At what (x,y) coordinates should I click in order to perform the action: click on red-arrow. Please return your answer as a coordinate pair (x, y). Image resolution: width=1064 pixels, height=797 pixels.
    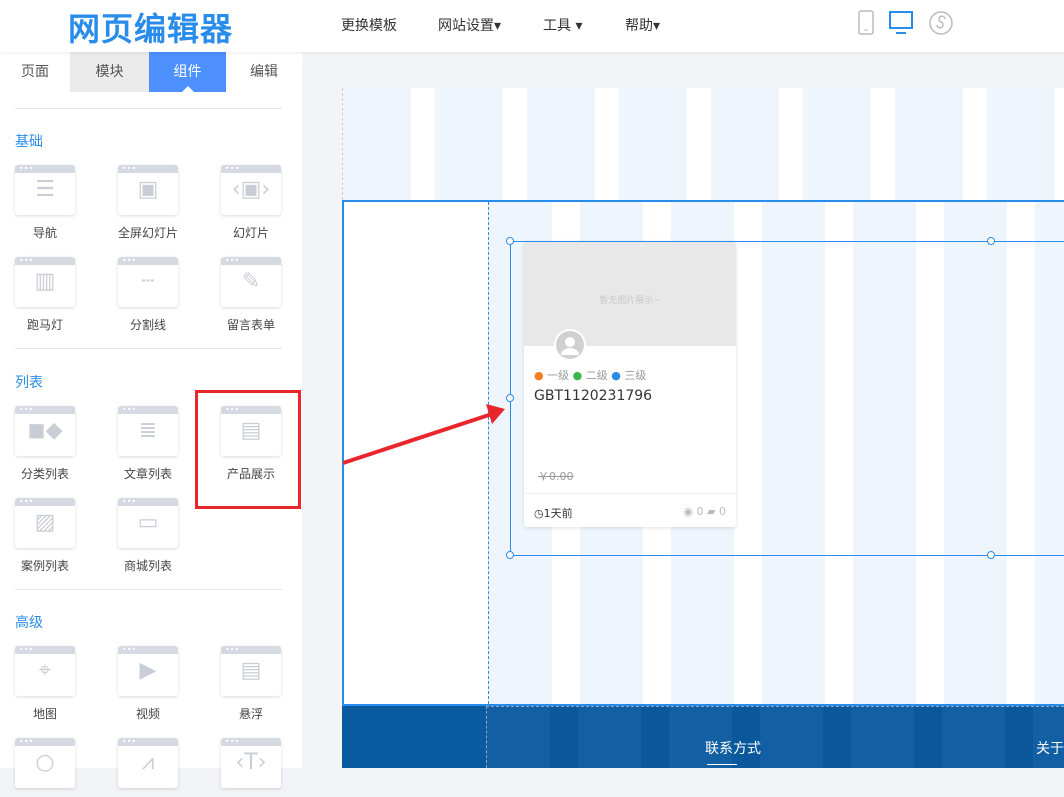
    Looking at the image, I should click on (423, 434).